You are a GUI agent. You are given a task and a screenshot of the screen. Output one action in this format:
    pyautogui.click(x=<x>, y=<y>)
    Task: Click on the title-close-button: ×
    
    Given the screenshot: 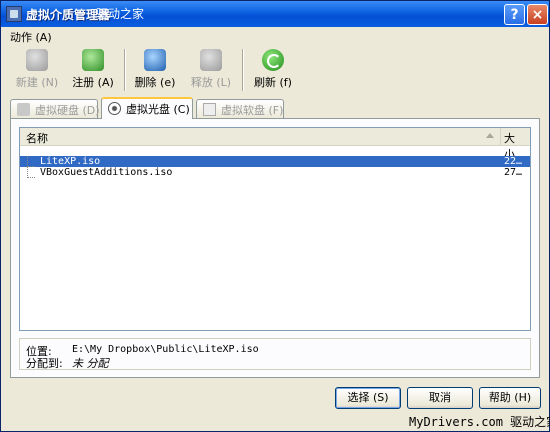 What is the action you would take?
    pyautogui.click(x=537, y=14)
    